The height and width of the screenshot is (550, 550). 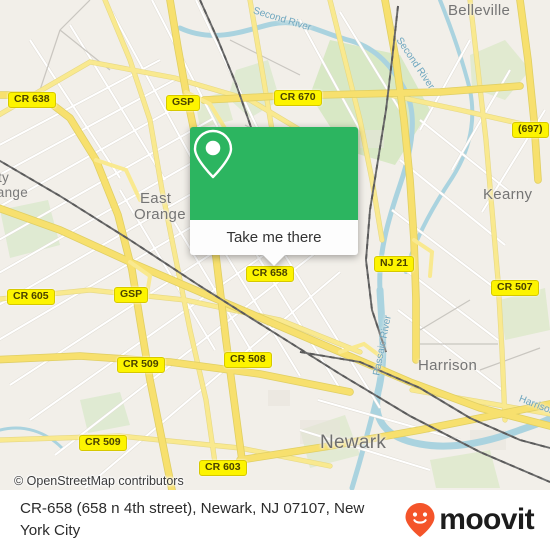 I want to click on road-shield-697: (697), so click(x=530, y=130).